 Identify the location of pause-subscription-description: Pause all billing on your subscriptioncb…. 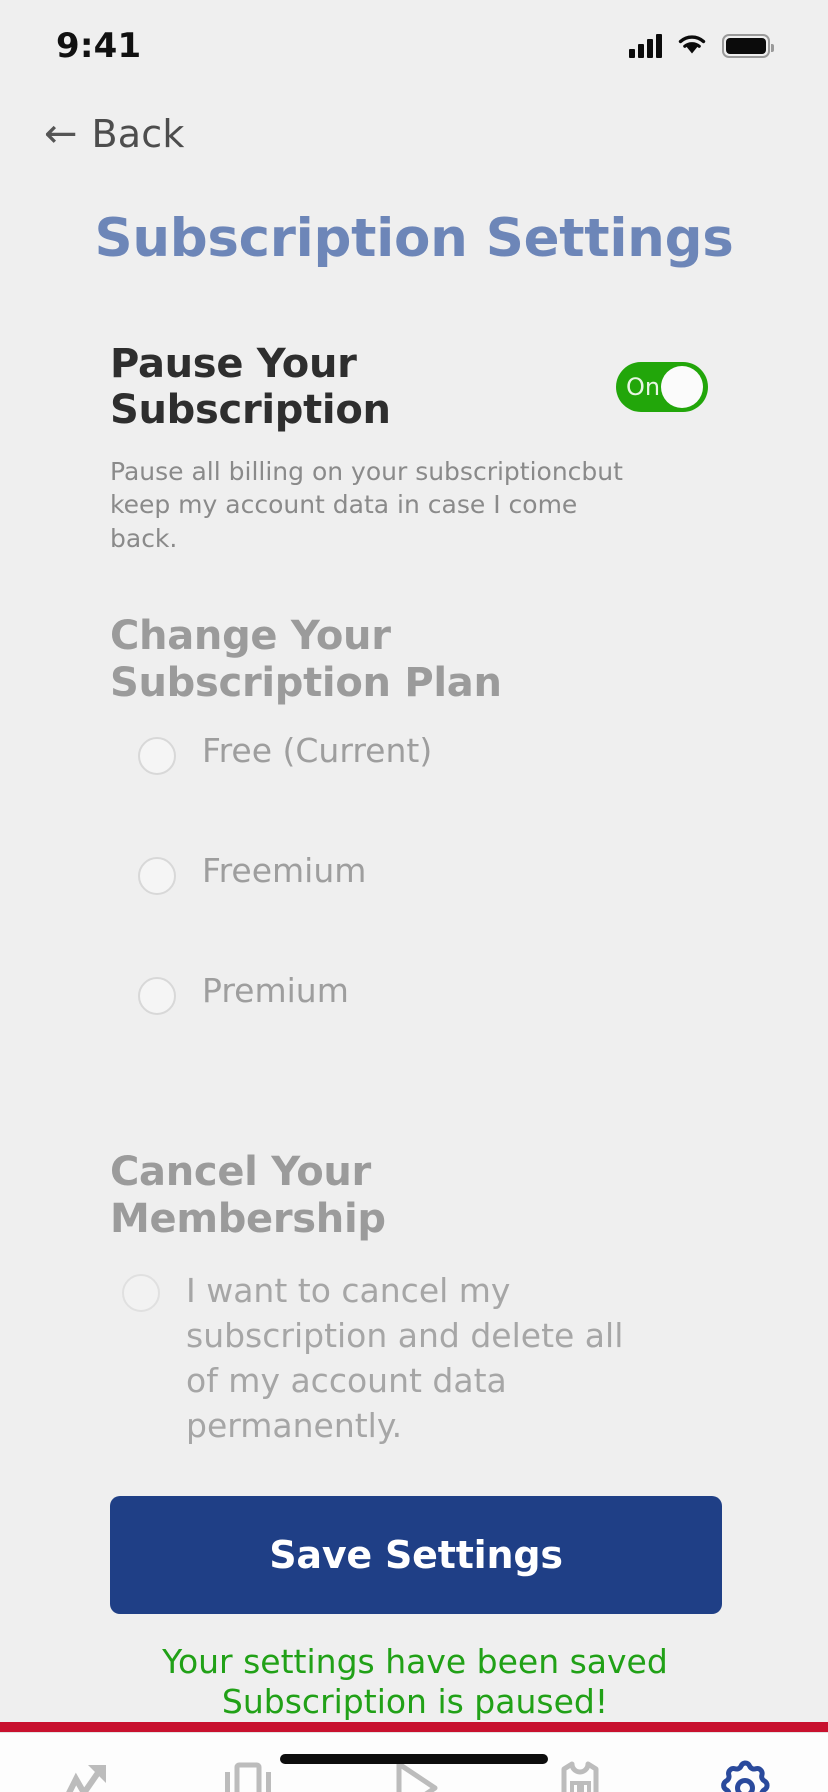
(366, 505).